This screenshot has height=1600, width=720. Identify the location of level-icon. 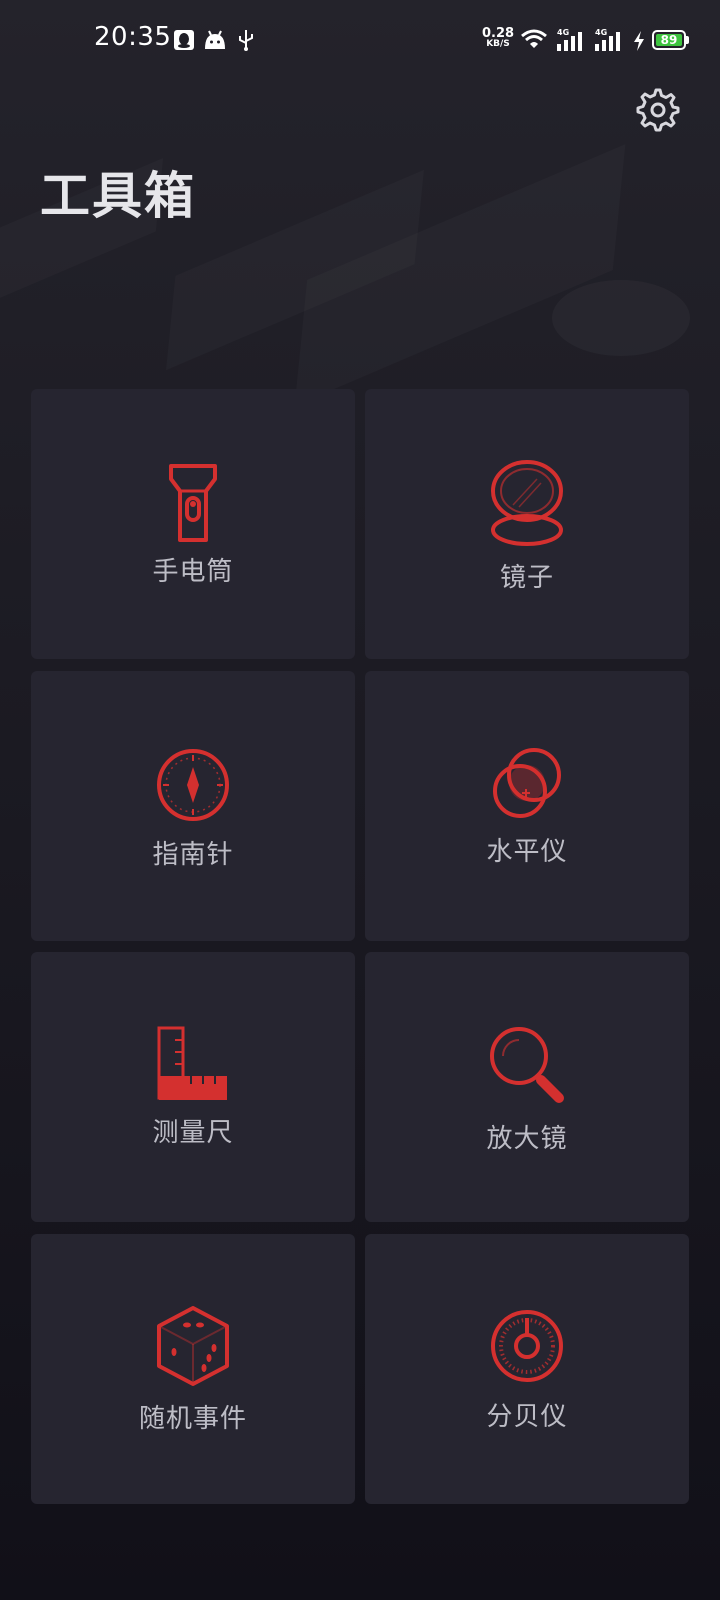
(527, 783).